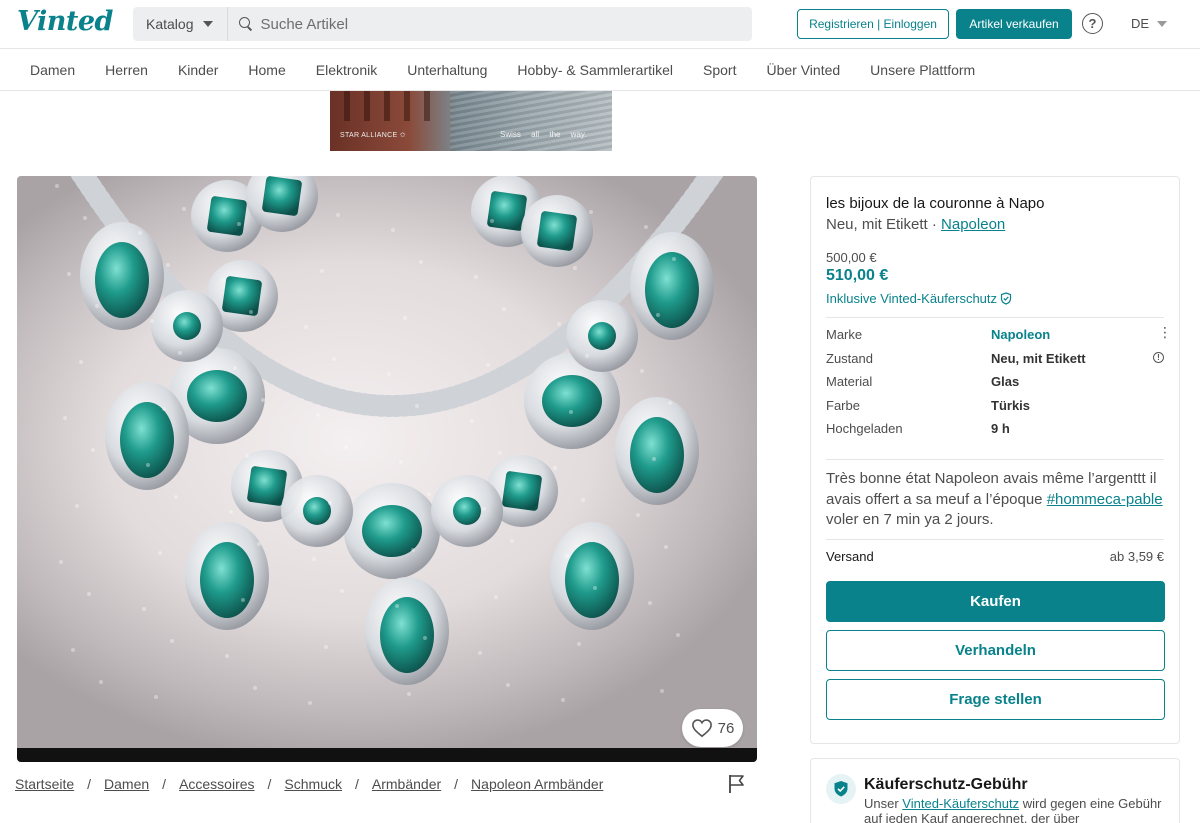  I want to click on language-selector: DE, so click(1149, 23).